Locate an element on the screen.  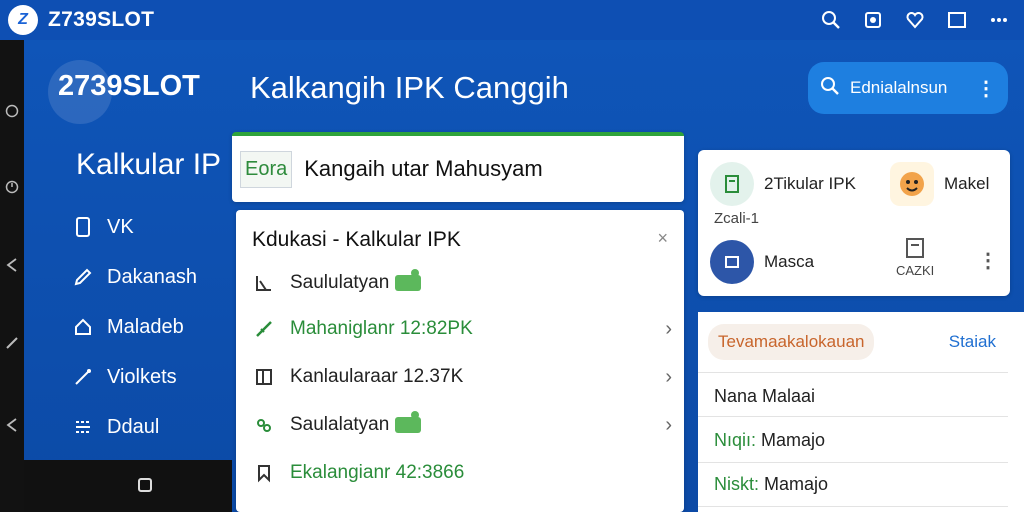
header-title: Kalkangih IPK Canggih is located at coordinates (409, 87).